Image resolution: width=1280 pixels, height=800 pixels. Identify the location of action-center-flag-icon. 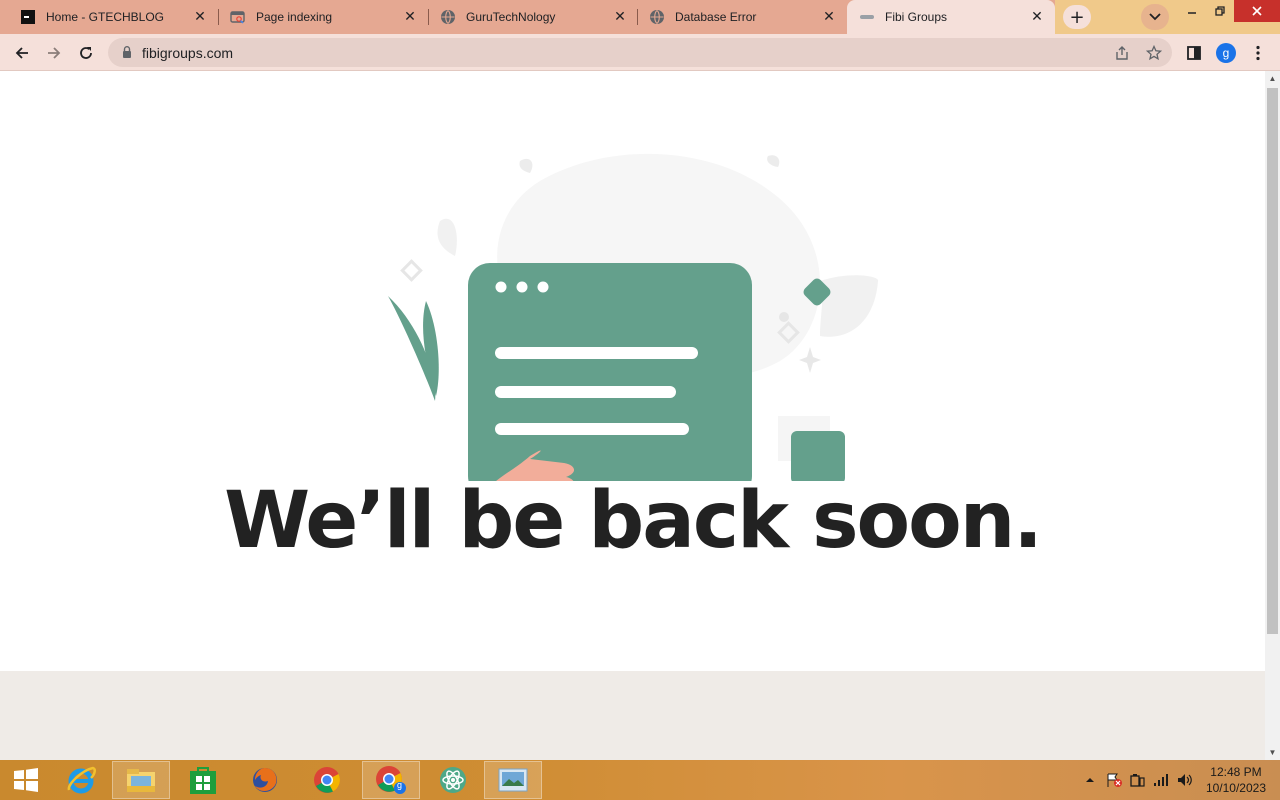
(1114, 780).